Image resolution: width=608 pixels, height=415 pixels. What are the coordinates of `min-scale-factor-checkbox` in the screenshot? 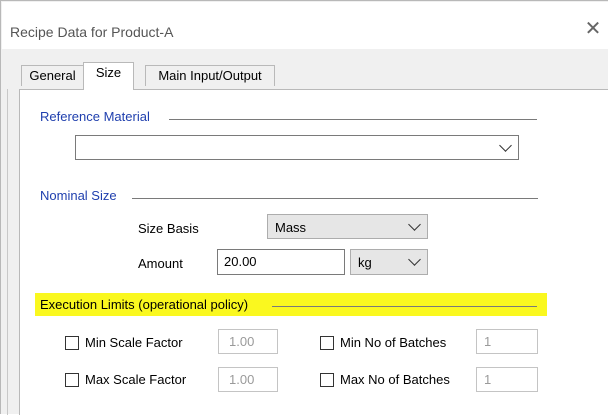 It's located at (72, 343).